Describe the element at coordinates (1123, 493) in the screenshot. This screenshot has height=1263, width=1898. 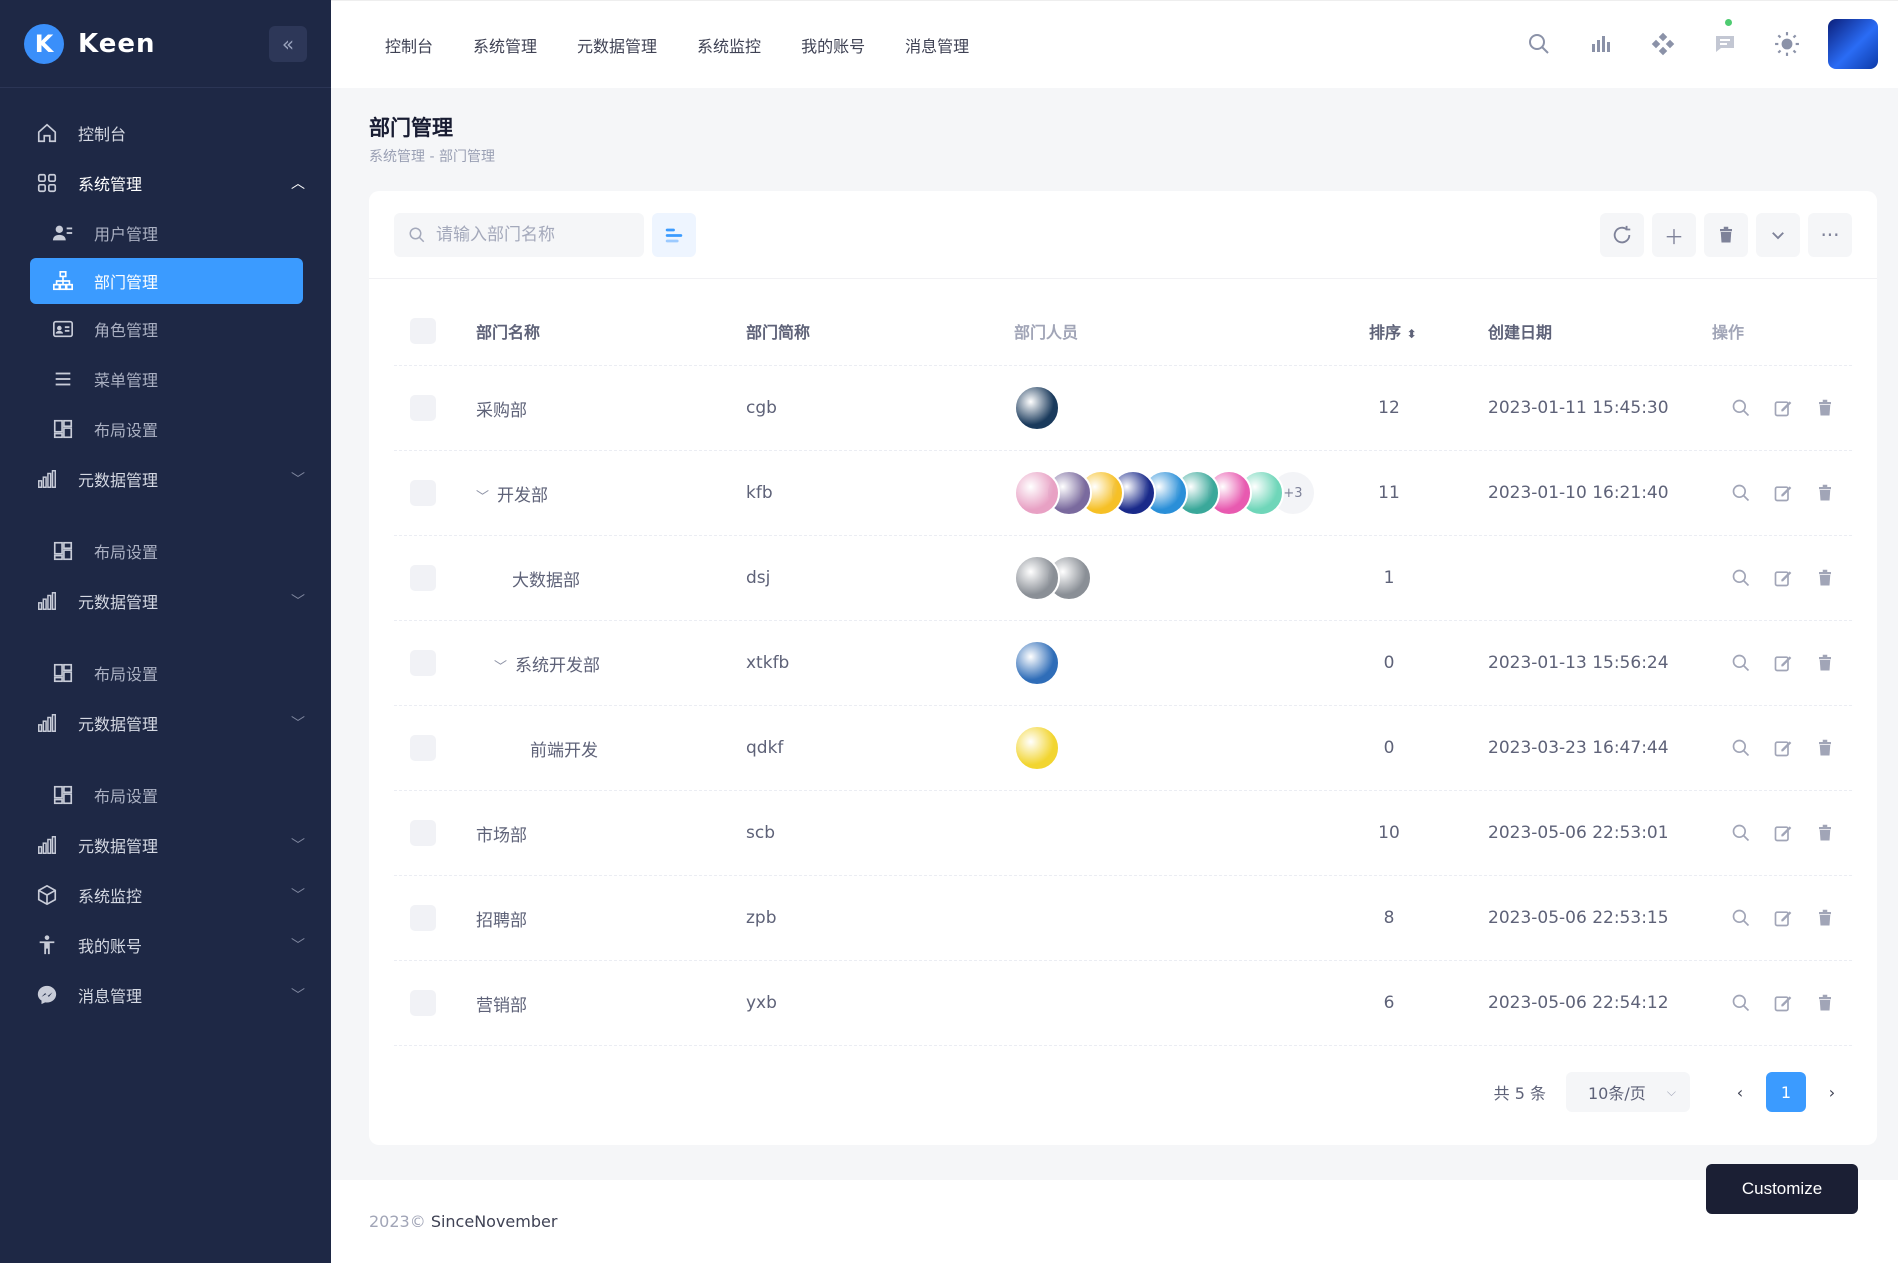
I see `table-row: ﹀ 开发部 kfb +3 11 2023-01-10 16:21:40` at that location.